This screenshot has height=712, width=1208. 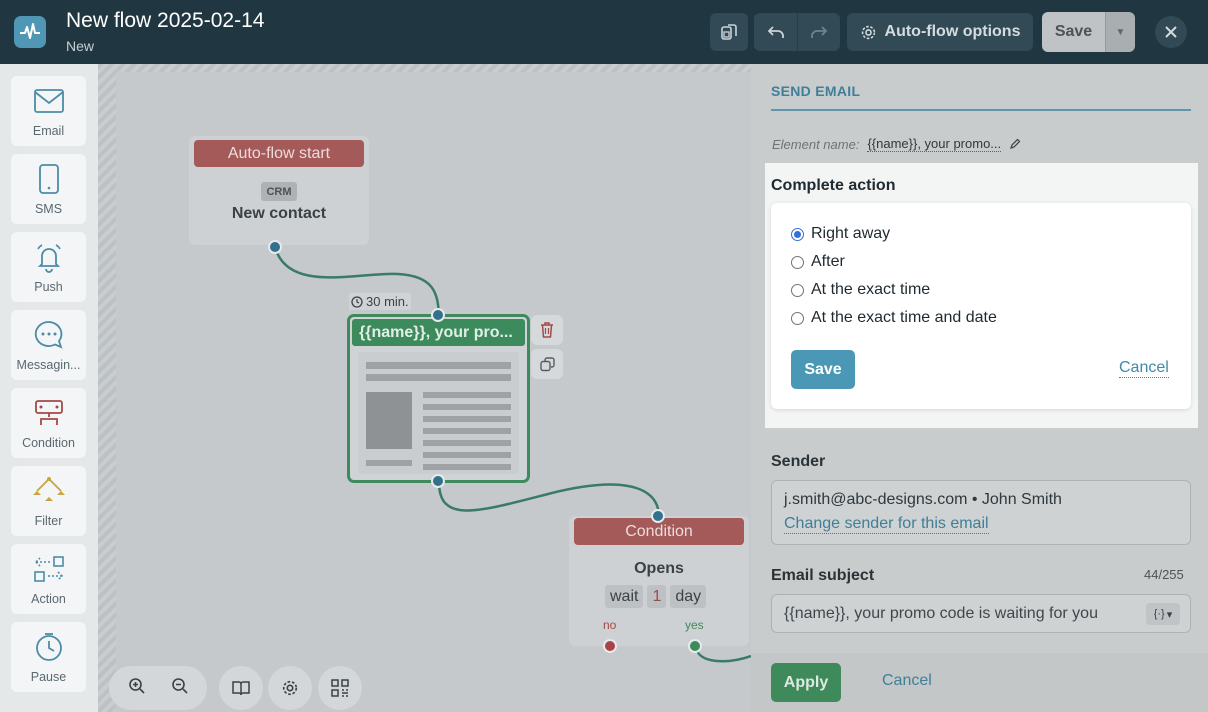 What do you see at coordinates (886, 524) in the screenshot?
I see `change-sender-link: Change sender for this email` at bounding box center [886, 524].